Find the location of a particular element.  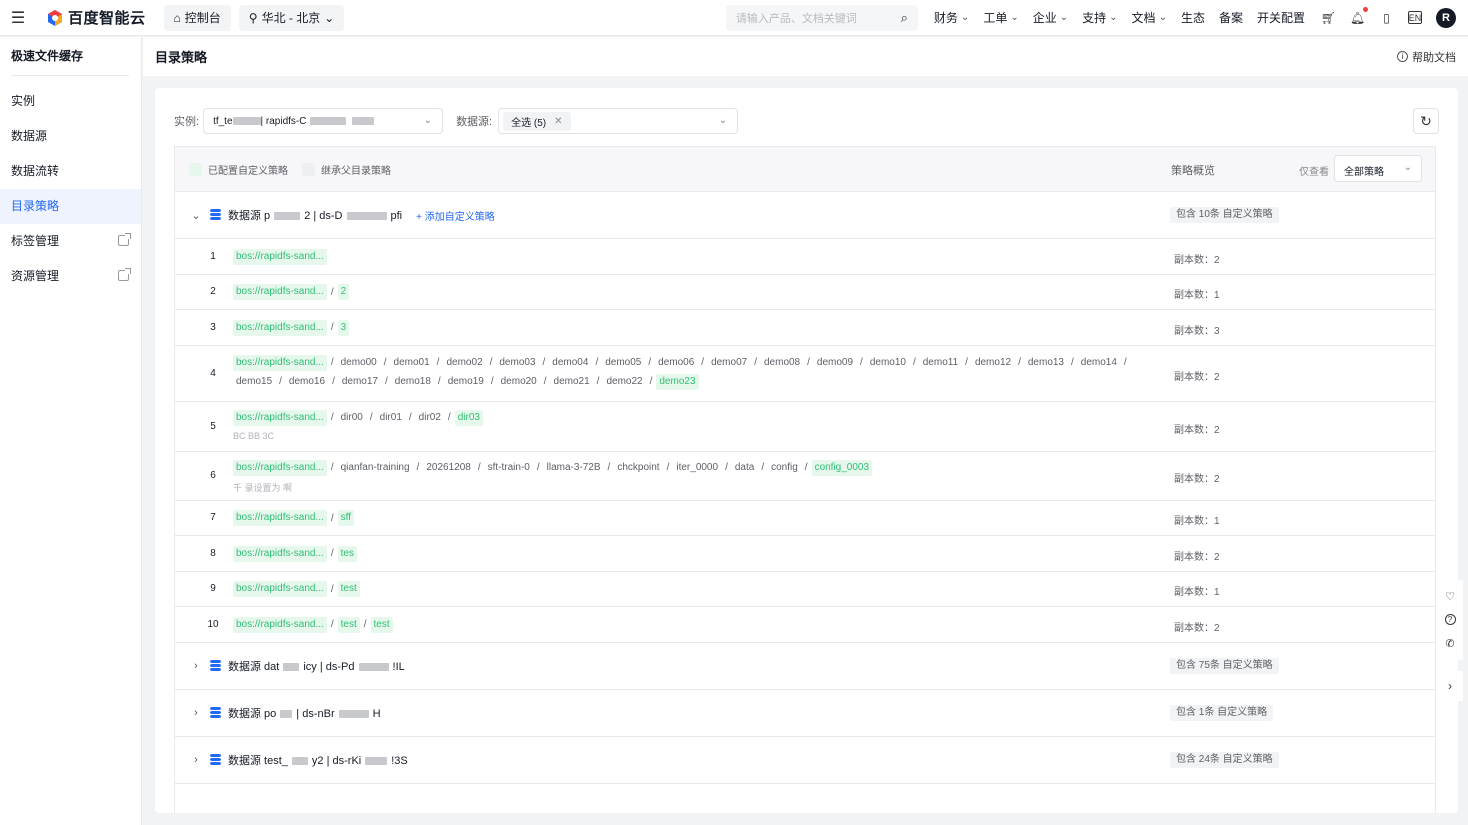

path-segment: config_0003 is located at coordinates (842, 467).